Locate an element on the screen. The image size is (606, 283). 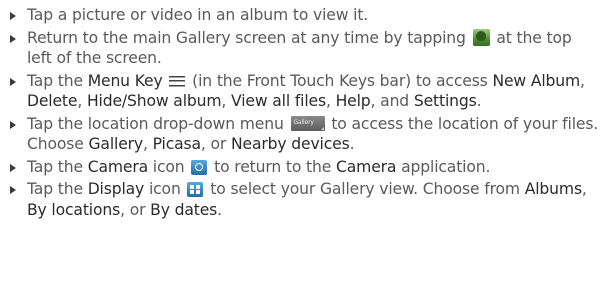
picasa-term: Picasa is located at coordinates (176, 144).